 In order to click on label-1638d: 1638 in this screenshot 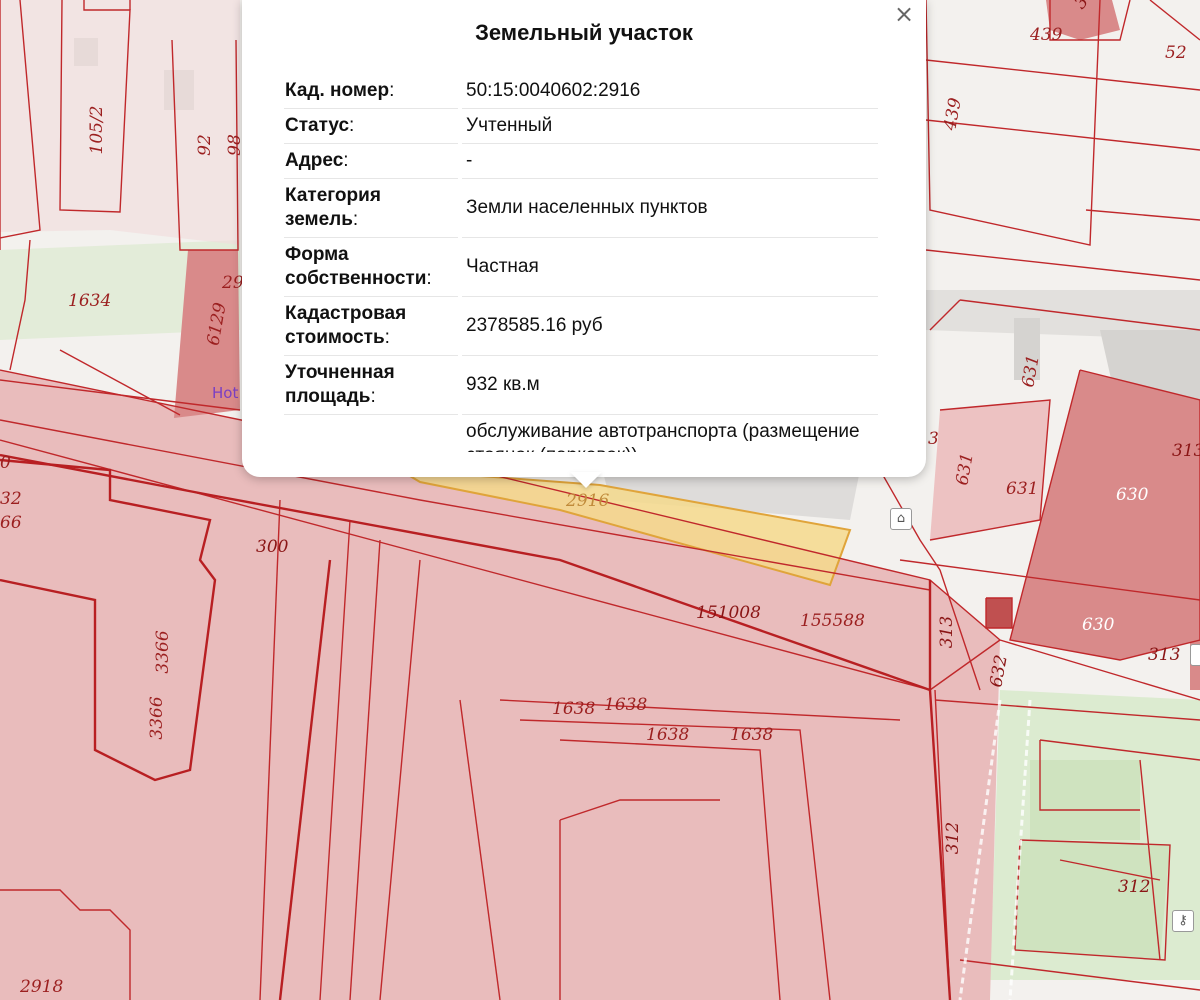, I will do `click(751, 735)`.